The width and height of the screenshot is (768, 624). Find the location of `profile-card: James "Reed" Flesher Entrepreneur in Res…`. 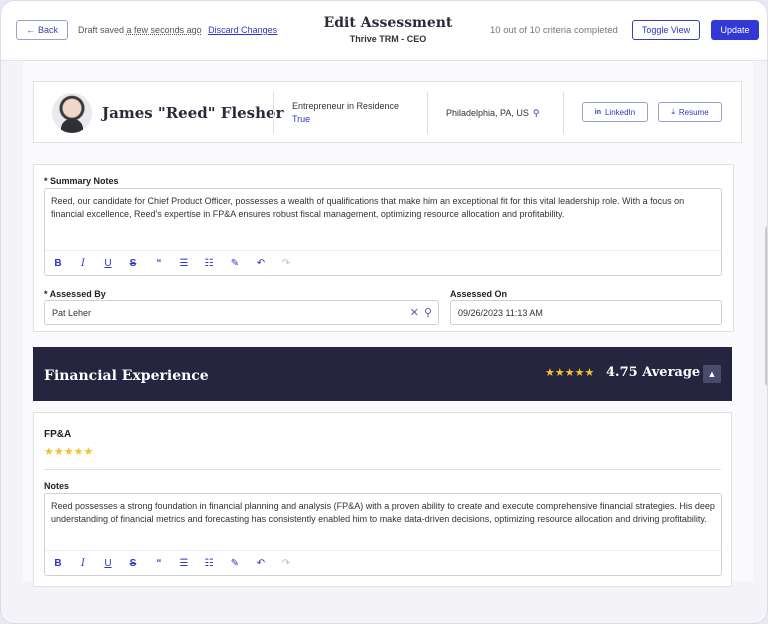

profile-card: James "Reed" Flesher Entrepreneur in Res… is located at coordinates (387, 112).